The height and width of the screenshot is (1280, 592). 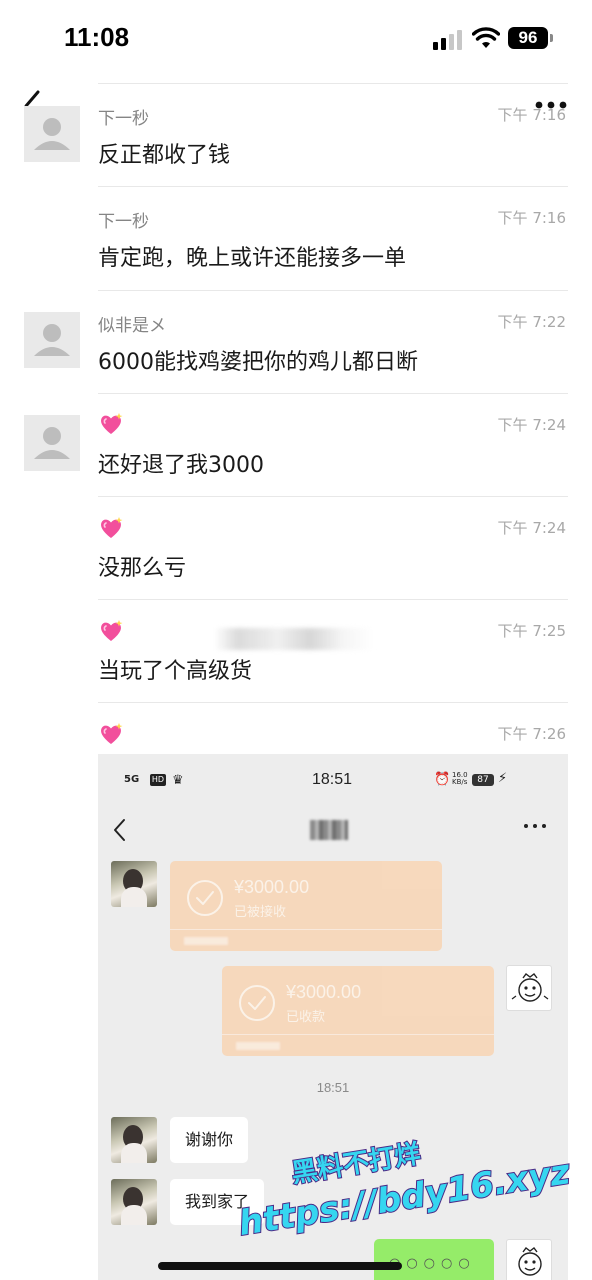 What do you see at coordinates (486, 37) in the screenshot?
I see `wifi-icon` at bounding box center [486, 37].